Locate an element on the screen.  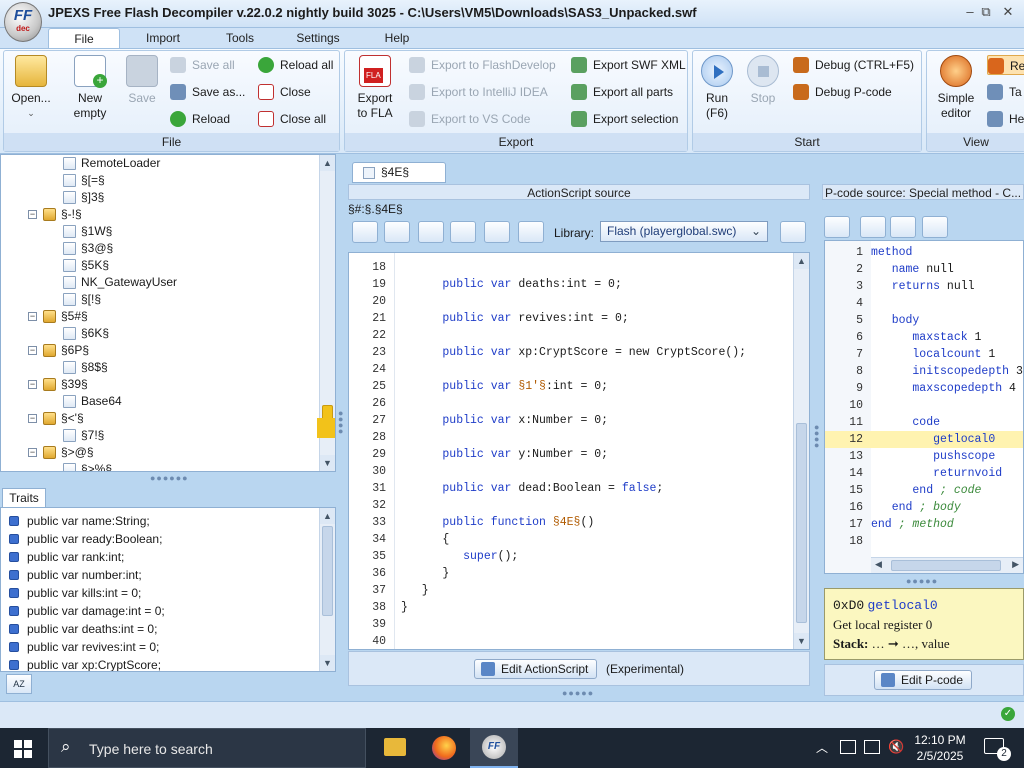
traits-tab: Traits is located at coordinates (24, 498).